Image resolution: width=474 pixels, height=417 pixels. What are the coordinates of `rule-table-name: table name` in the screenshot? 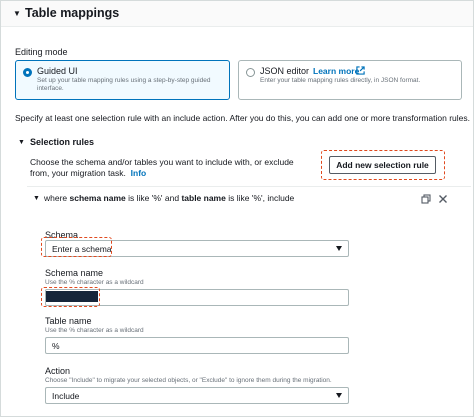 It's located at (203, 198).